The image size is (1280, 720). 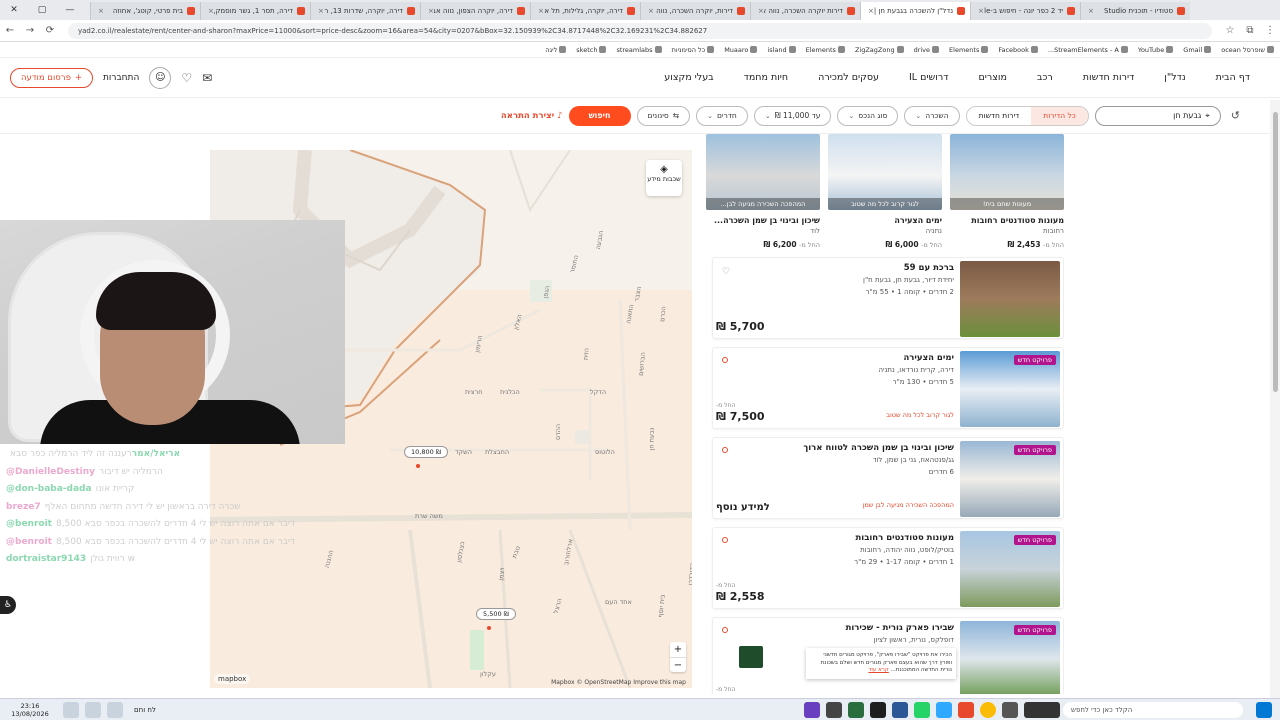 I want to click on nav-item: נדל"ן, so click(x=1174, y=77).